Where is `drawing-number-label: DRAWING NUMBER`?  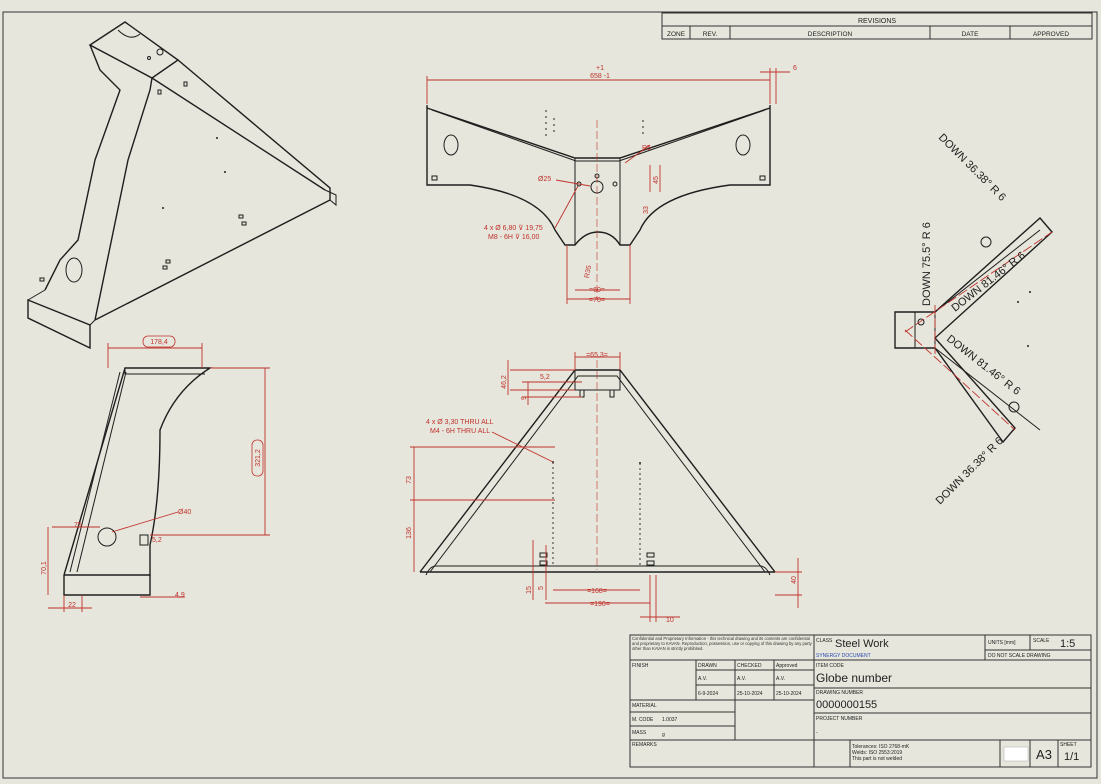 drawing-number-label: DRAWING NUMBER is located at coordinates (839, 693).